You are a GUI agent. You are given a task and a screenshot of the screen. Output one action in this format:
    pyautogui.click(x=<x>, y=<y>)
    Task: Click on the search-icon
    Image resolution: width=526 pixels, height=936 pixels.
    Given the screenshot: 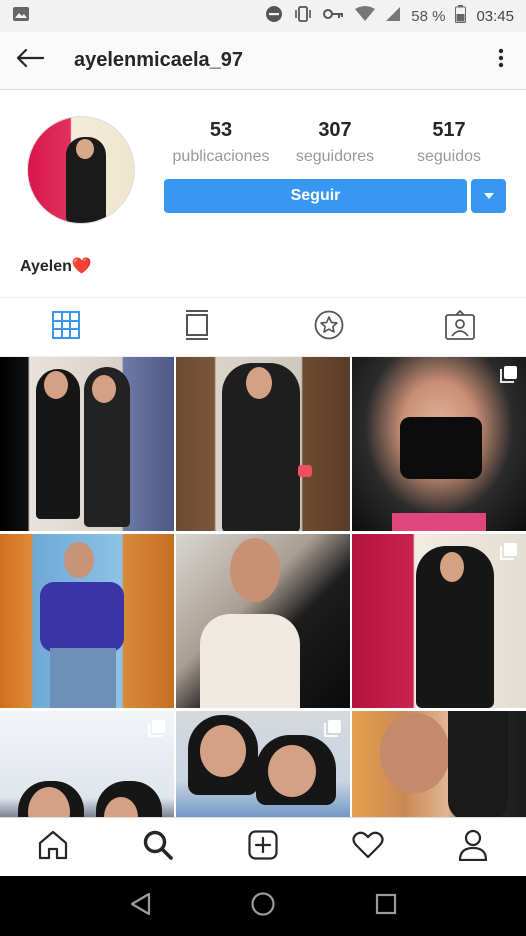 What is the action you would take?
    pyautogui.click(x=158, y=847)
    